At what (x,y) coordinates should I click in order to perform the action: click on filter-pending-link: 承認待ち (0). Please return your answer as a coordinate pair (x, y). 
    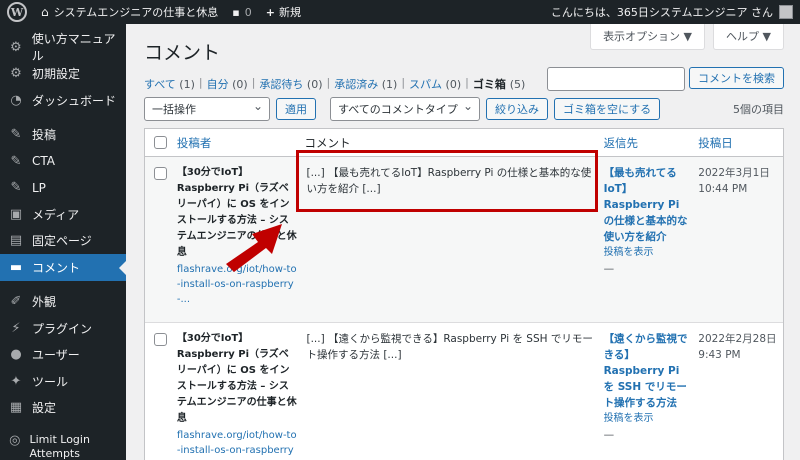
    Looking at the image, I should click on (290, 84).